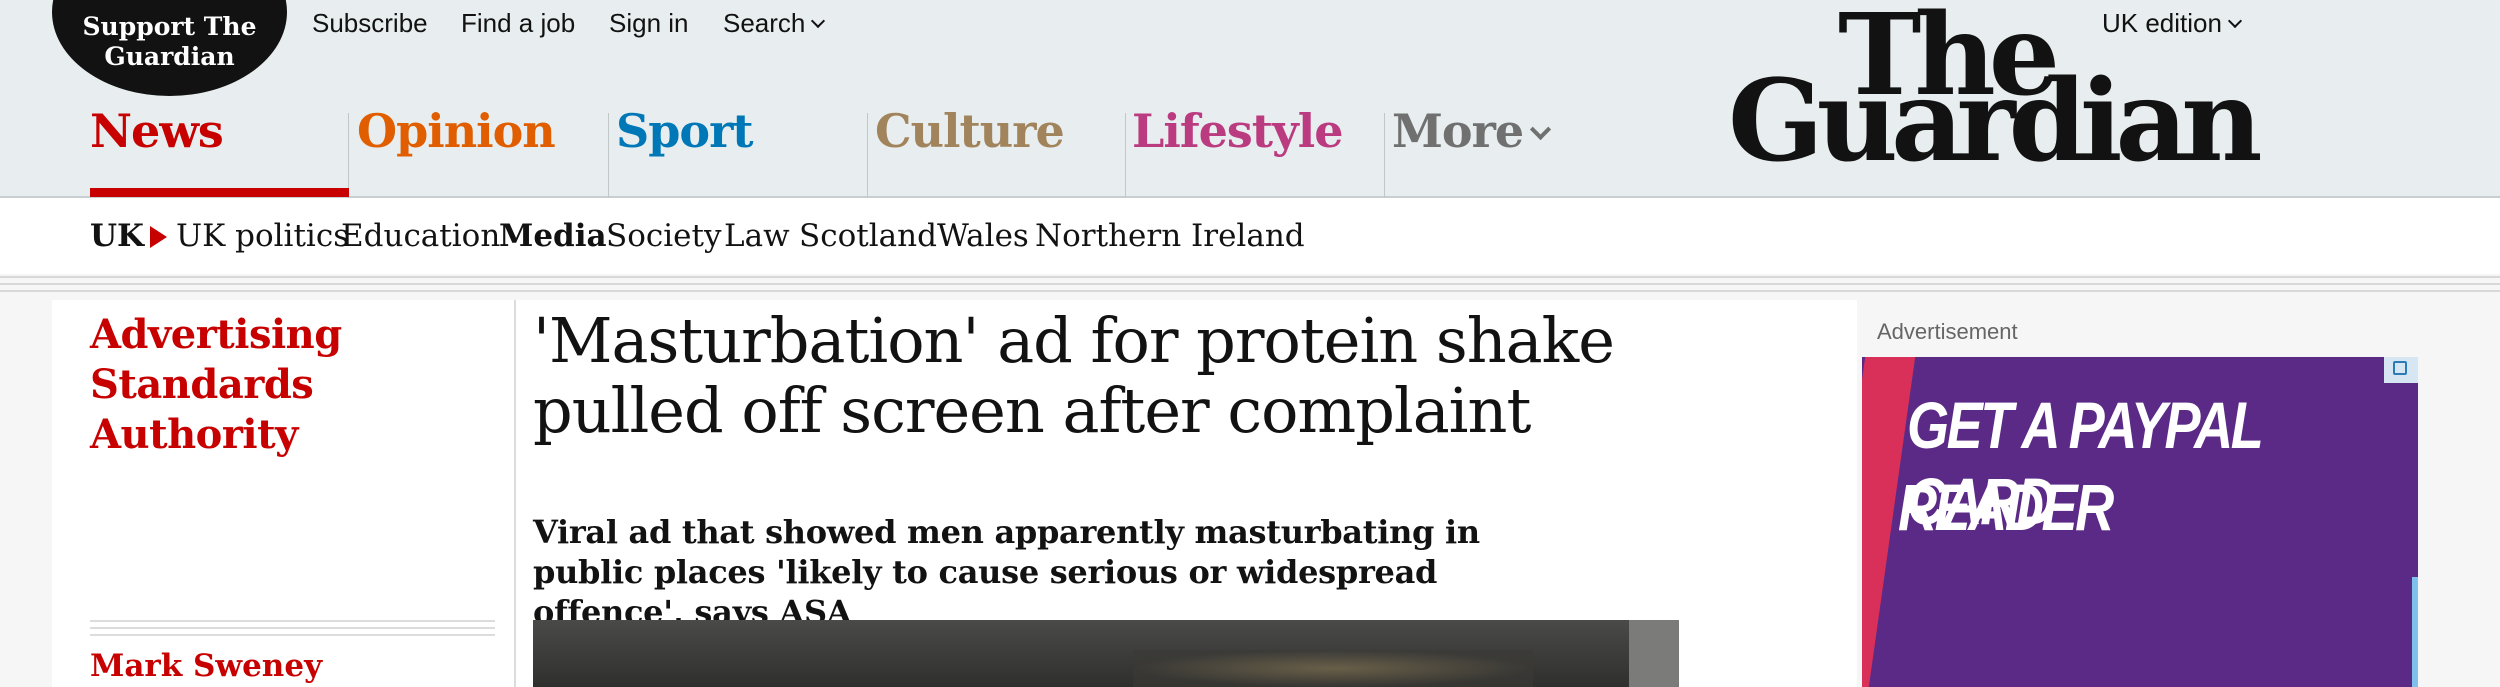 This screenshot has height=687, width=2500. Describe the element at coordinates (1995, 121) in the screenshot. I see `logo-line-2: Guardian` at that location.